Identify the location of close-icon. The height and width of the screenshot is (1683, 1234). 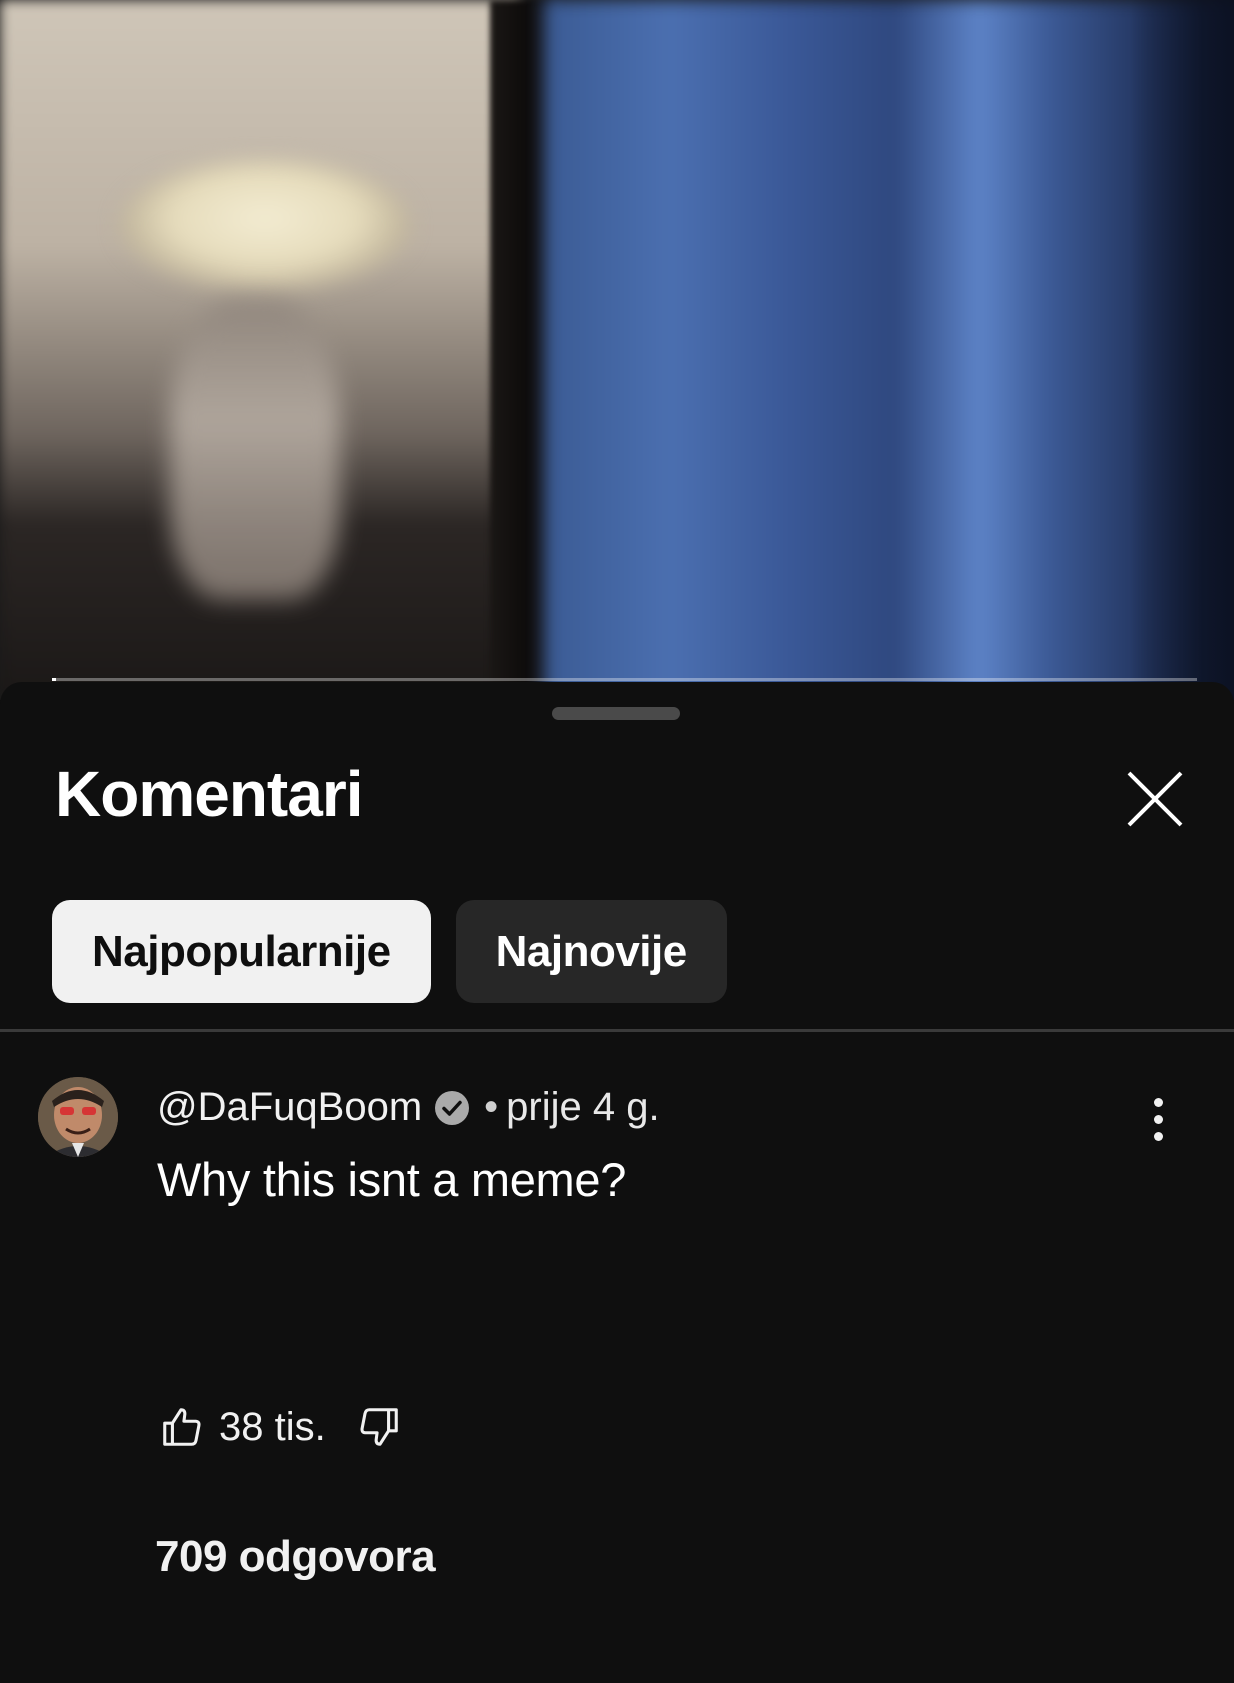
(1155, 799).